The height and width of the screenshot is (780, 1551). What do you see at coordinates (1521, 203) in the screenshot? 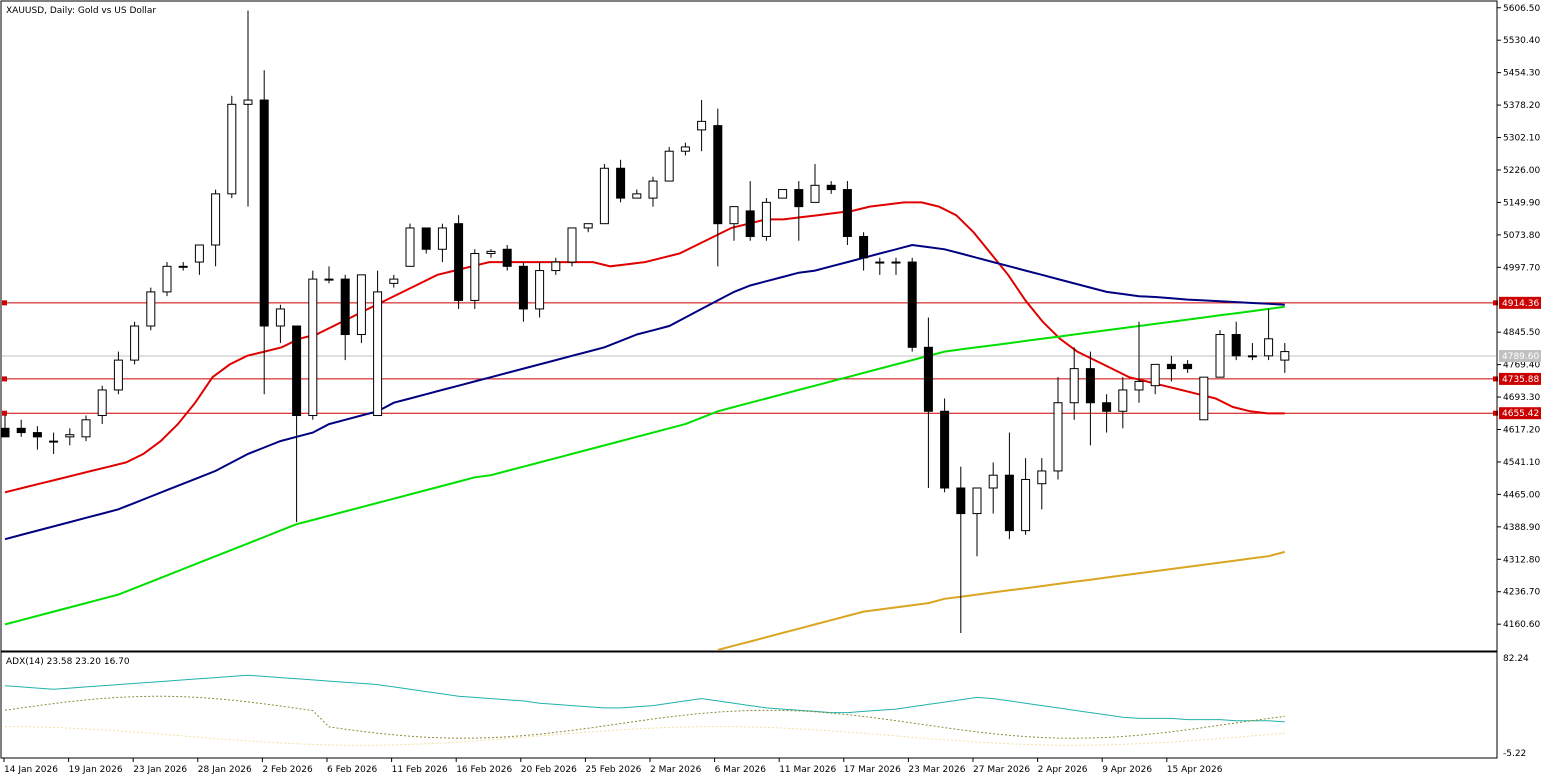
I see `price-tick-label: 5149.90` at bounding box center [1521, 203].